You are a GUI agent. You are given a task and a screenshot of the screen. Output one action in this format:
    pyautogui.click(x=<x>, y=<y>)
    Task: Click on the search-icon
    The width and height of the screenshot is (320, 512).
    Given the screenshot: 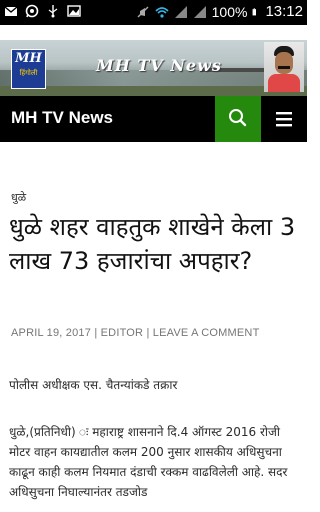 What is the action you would take?
    pyautogui.click(x=238, y=118)
    